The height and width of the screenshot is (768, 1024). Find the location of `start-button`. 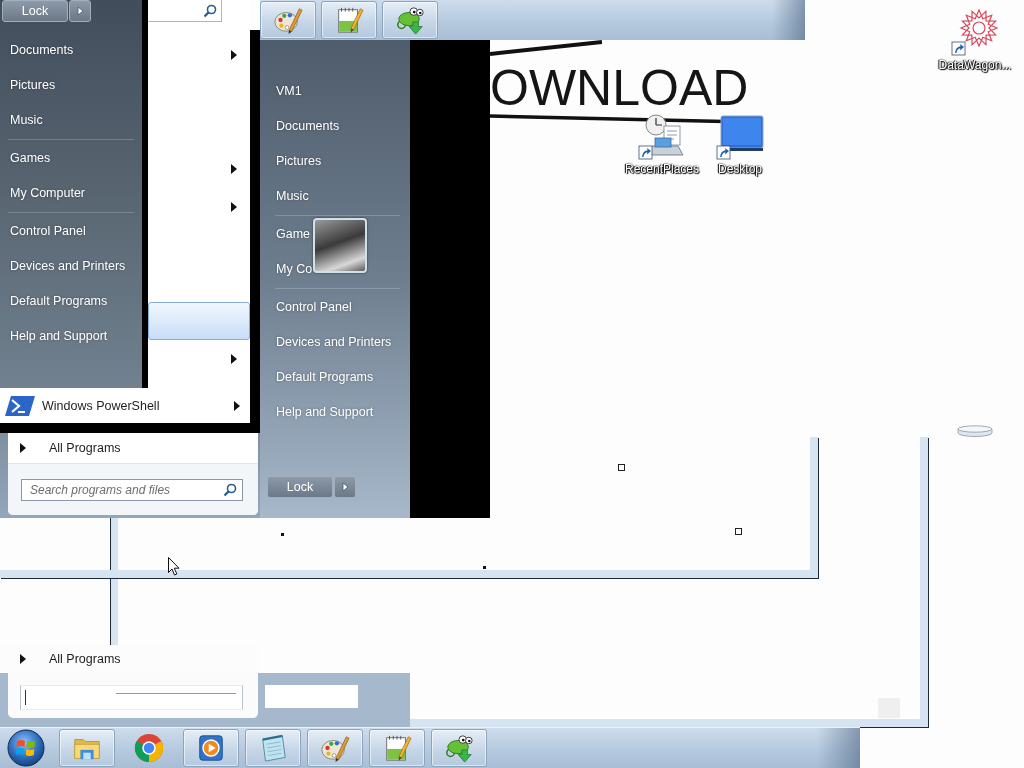

start-button is located at coordinates (26, 748).